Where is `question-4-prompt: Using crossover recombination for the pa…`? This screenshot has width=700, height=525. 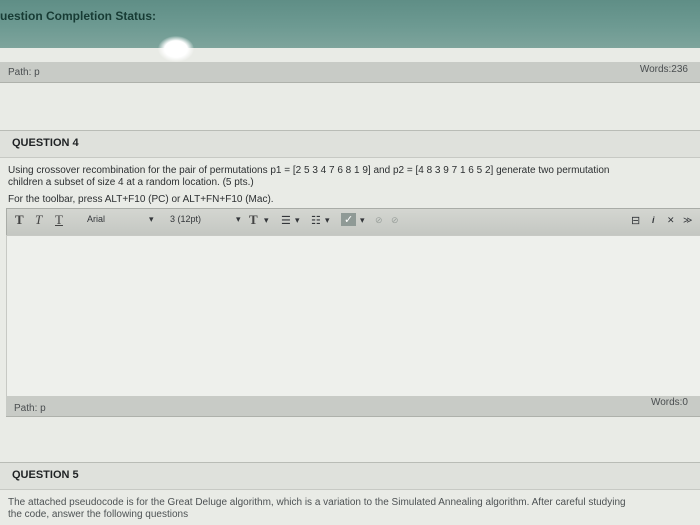
question-4-prompt: Using crossover recombination for the pa… is located at coordinates (351, 177).